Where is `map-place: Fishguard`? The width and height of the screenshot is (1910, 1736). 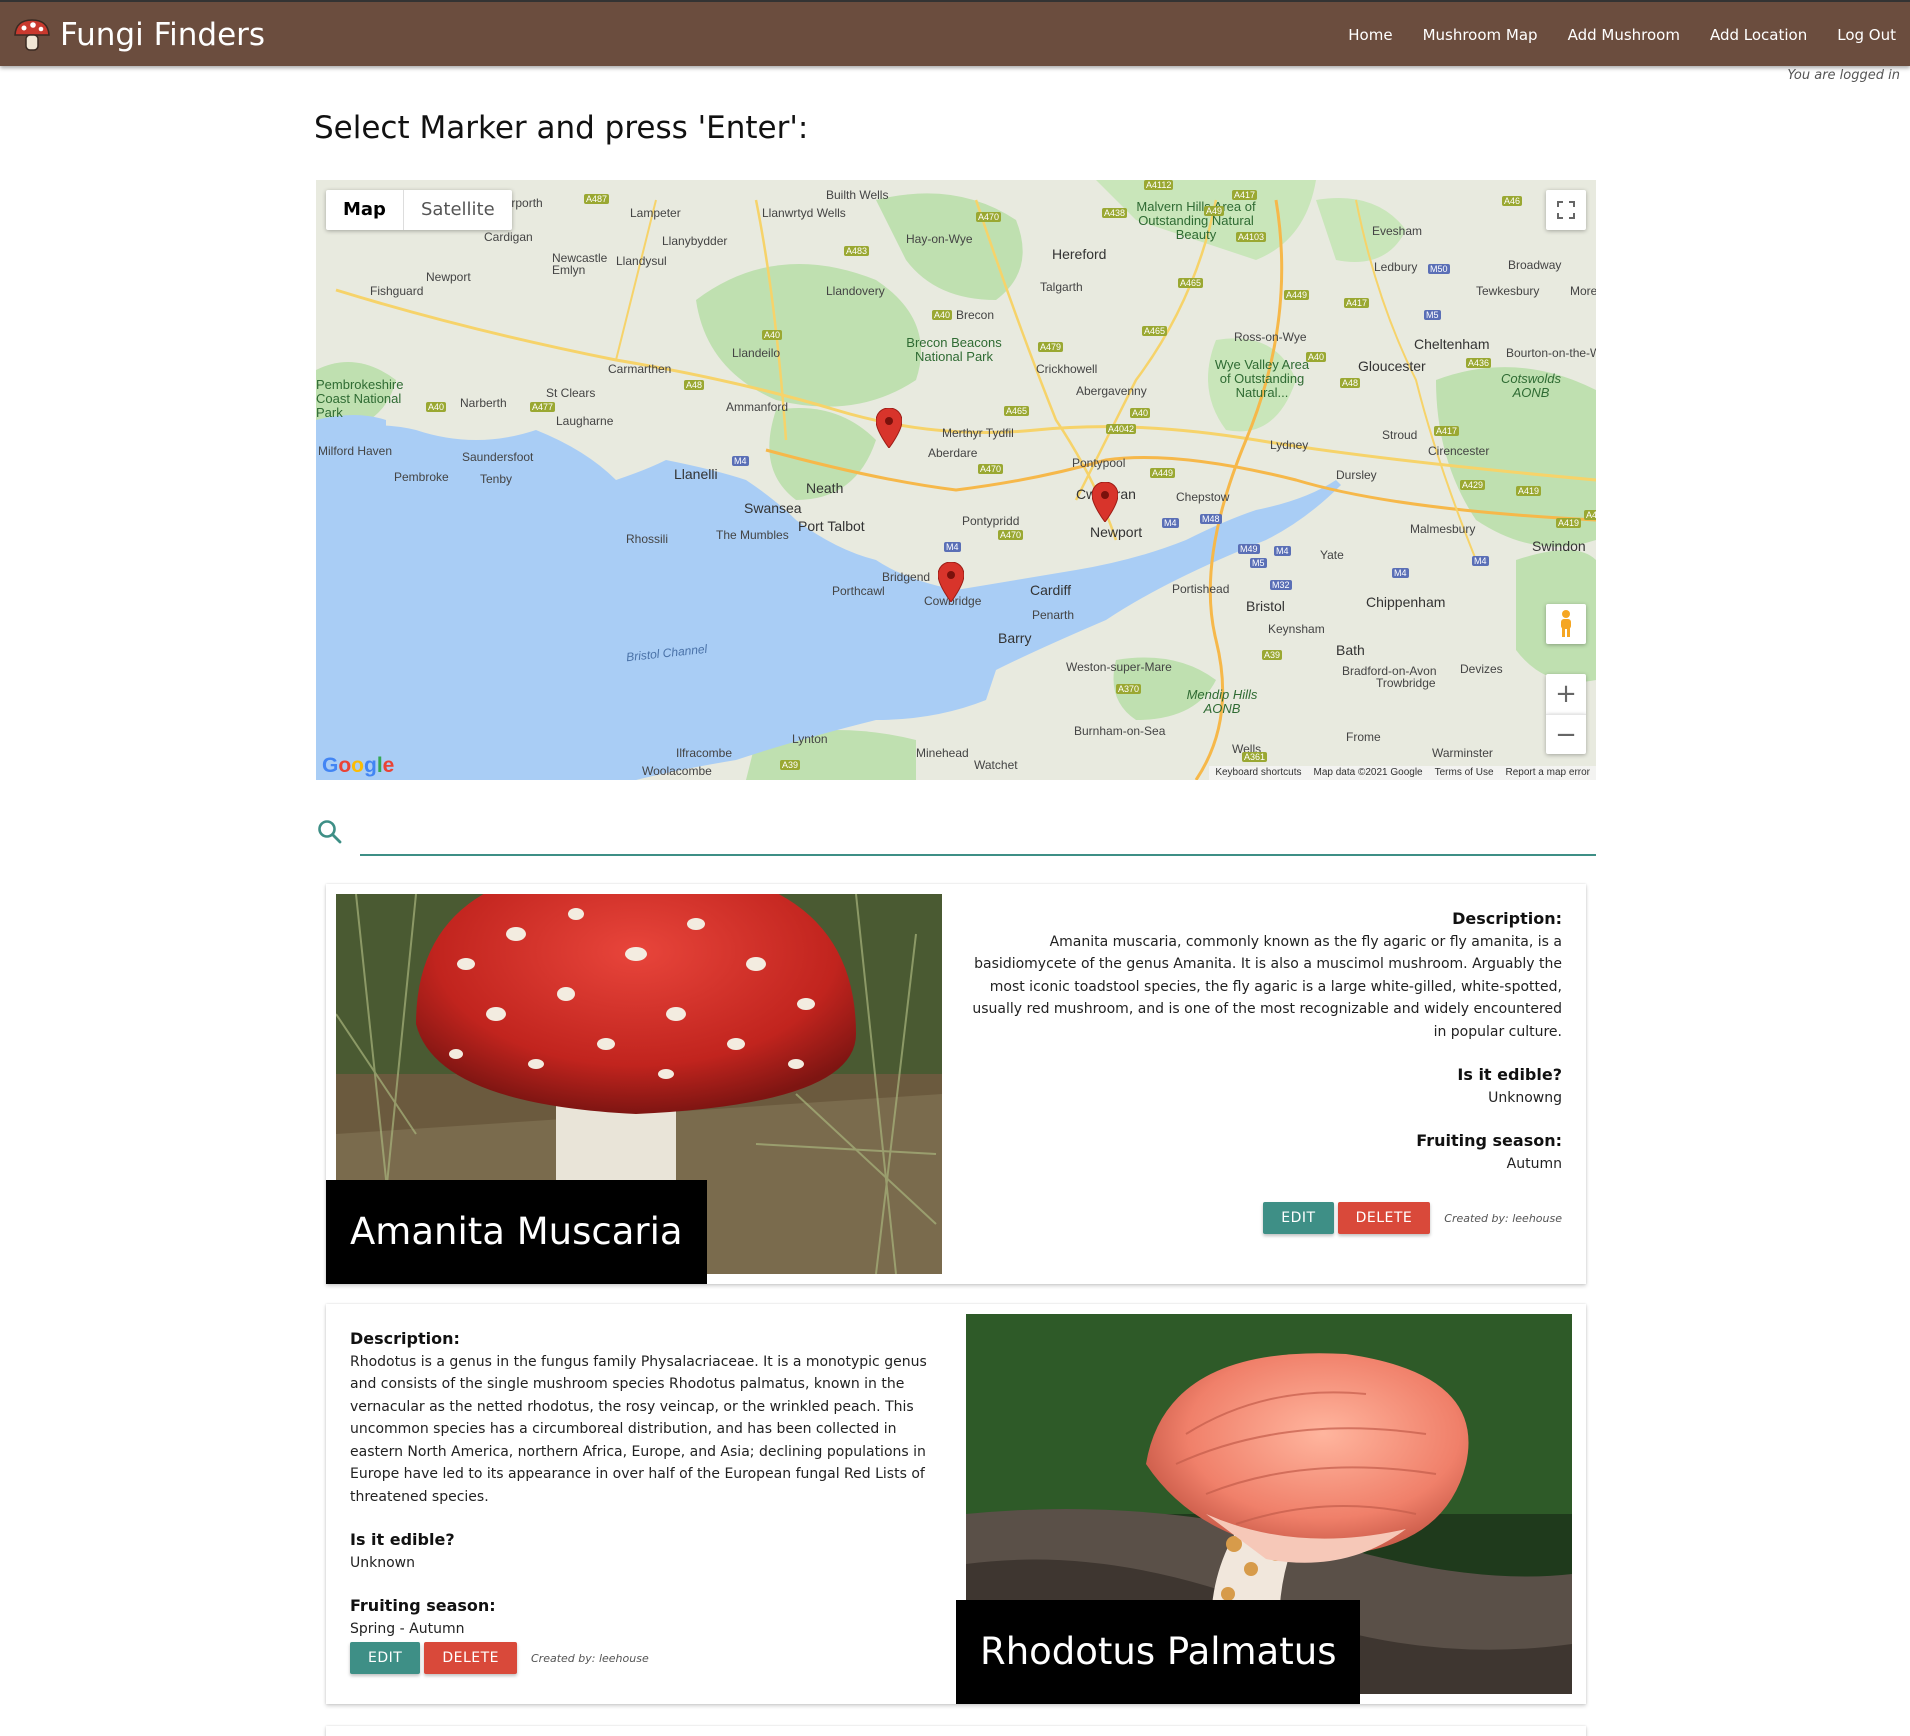 map-place: Fishguard is located at coordinates (397, 291).